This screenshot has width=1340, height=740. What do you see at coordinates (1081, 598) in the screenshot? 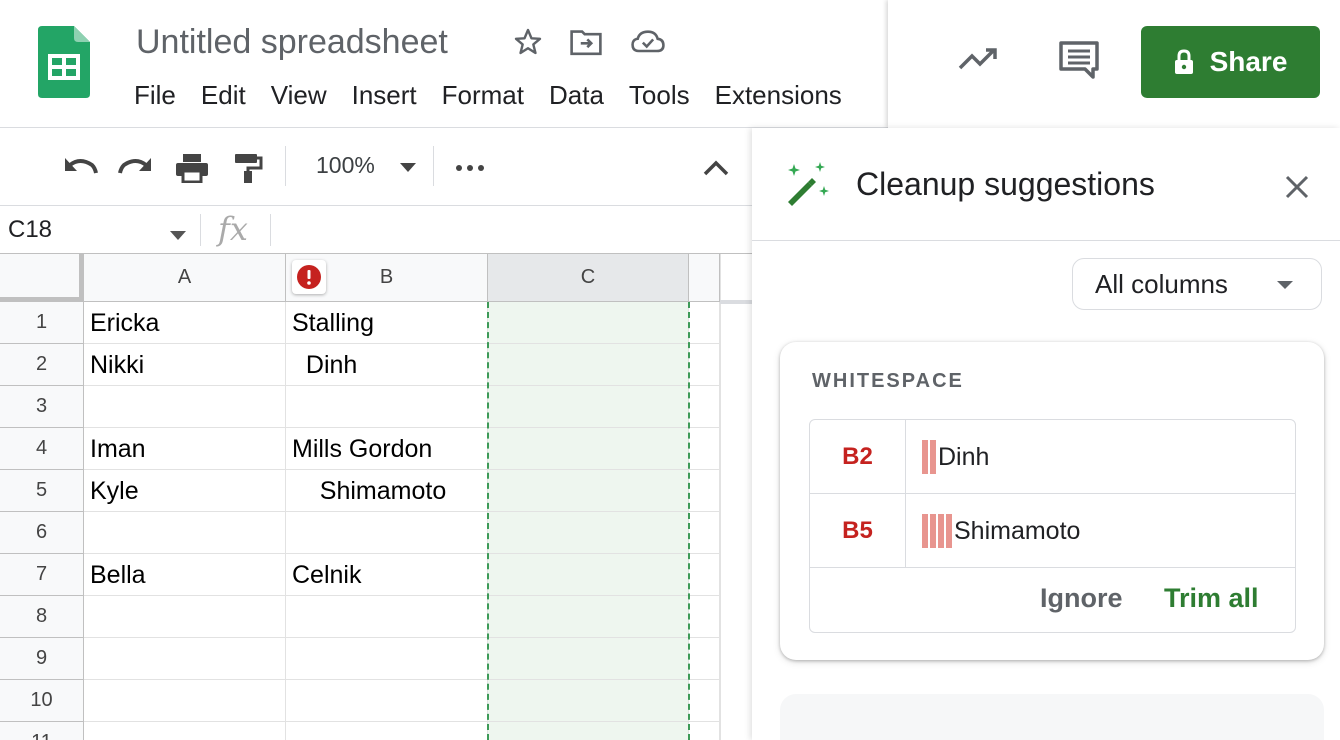
I see `ignore-button: Ignore` at bounding box center [1081, 598].